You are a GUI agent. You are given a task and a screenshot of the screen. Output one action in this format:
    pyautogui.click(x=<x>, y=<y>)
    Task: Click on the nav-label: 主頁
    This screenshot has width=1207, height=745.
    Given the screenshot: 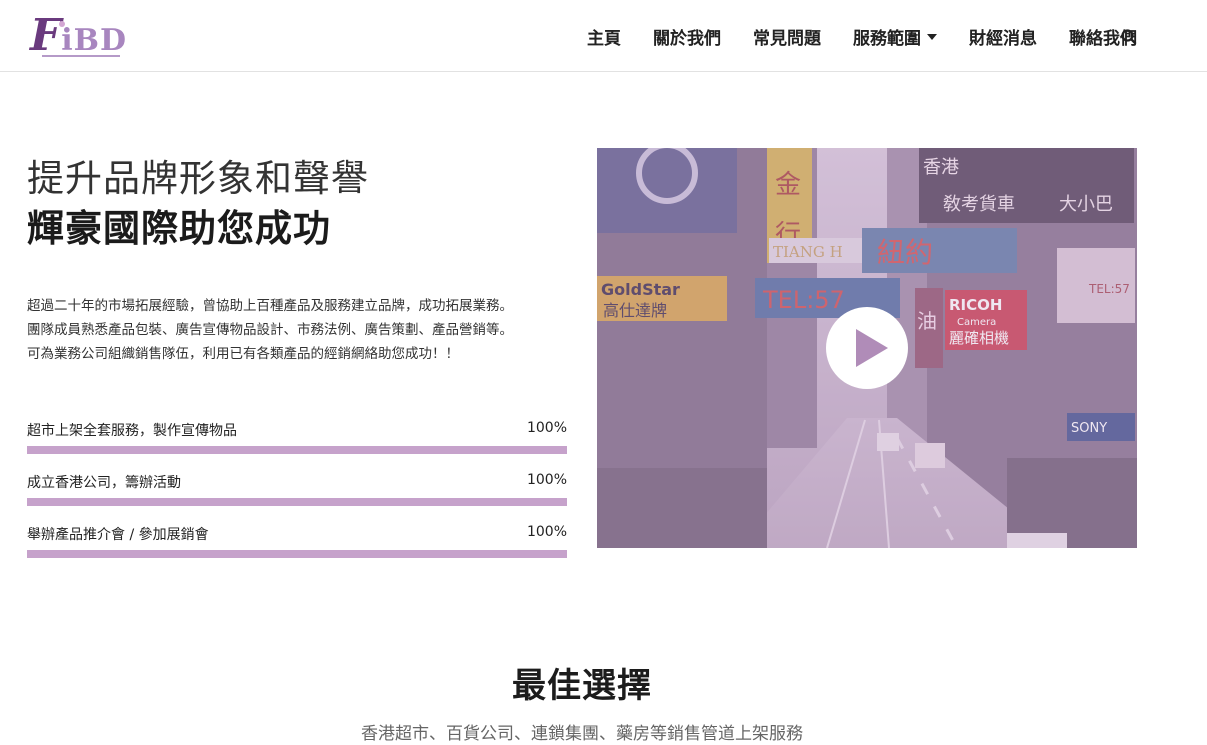 What is the action you would take?
    pyautogui.click(x=604, y=38)
    